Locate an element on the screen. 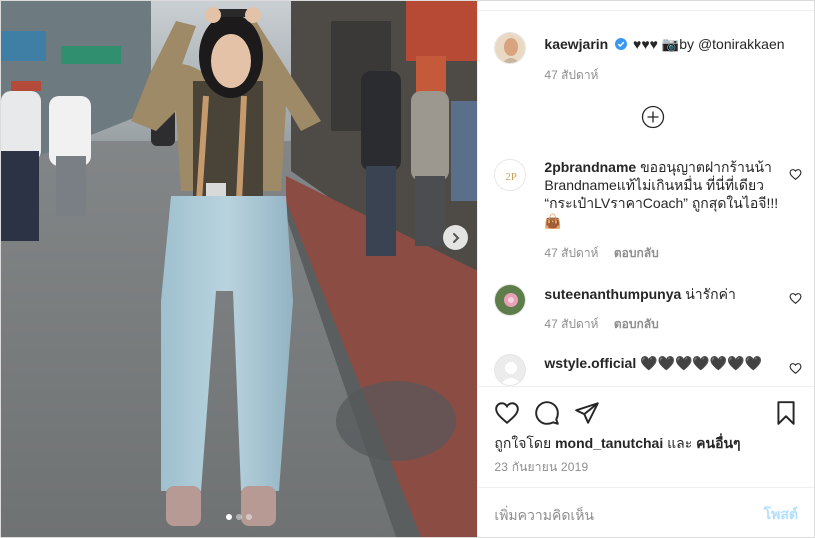 The image size is (815, 538). comment-username: 2pbrandname is located at coordinates (590, 167).